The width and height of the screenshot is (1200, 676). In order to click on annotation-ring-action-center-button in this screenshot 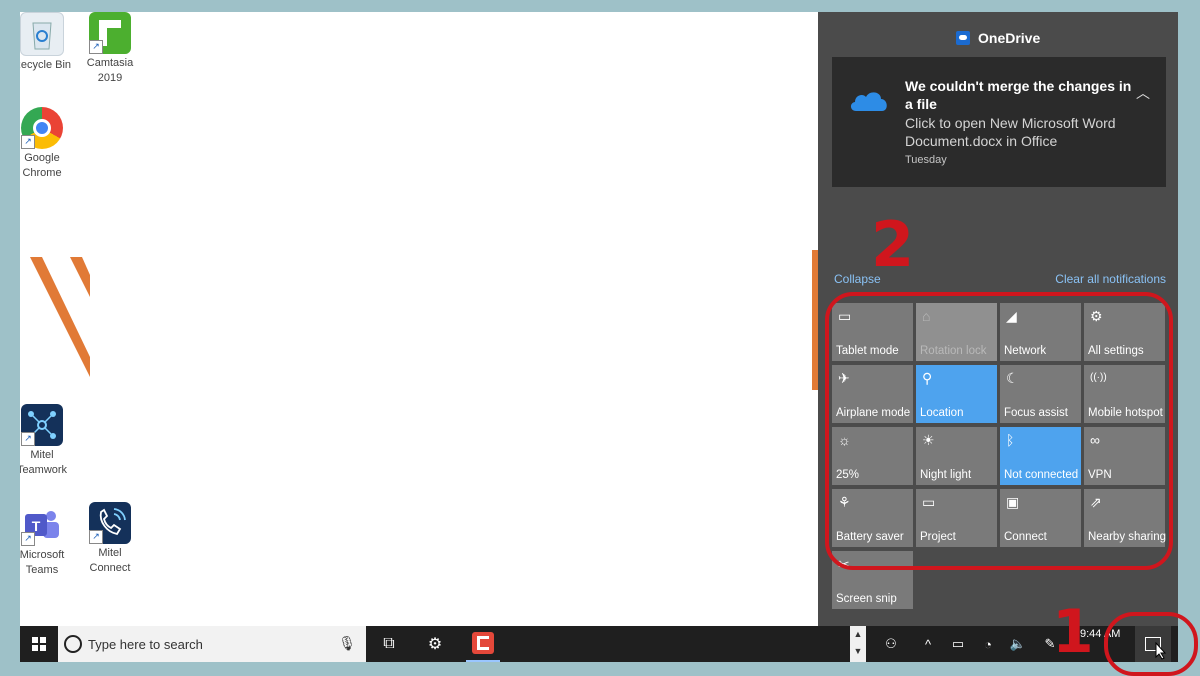, I will do `click(1151, 644)`.